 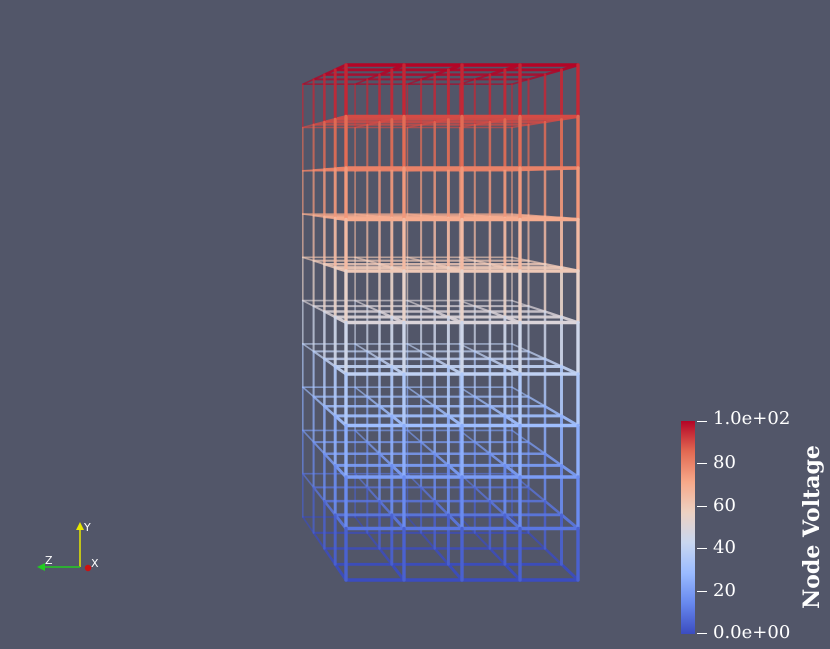 What do you see at coordinates (724, 505) in the screenshot?
I see `colorbar-label-60: 60` at bounding box center [724, 505].